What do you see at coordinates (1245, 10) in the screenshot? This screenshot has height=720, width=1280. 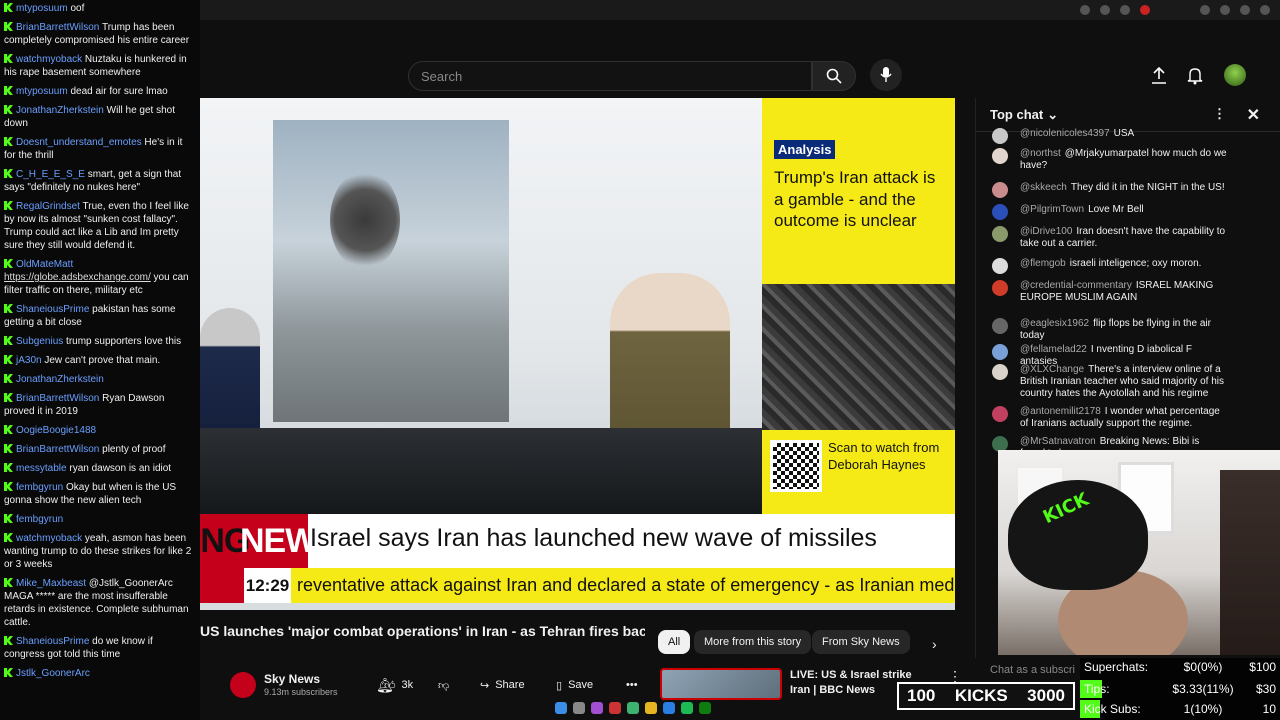 I see `minimize-icon` at bounding box center [1245, 10].